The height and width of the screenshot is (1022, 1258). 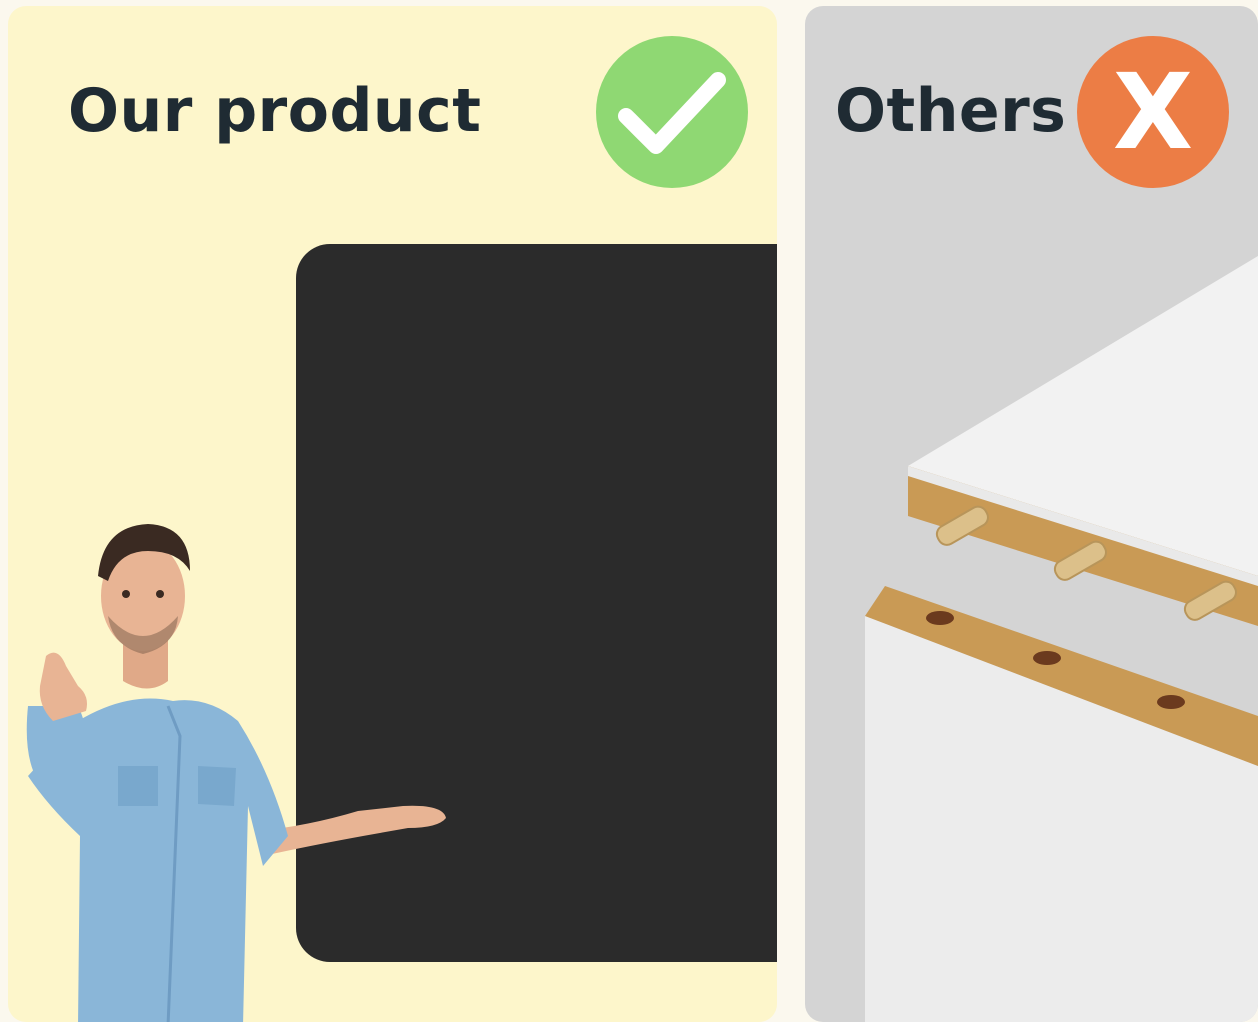 I want to click on our-product-title: Our product, so click(x=275, y=111).